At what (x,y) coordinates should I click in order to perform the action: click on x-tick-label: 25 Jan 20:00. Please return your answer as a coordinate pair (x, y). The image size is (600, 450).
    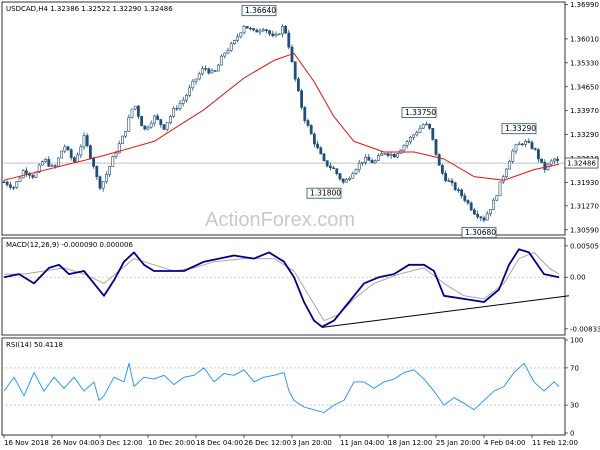
    Looking at the image, I should click on (458, 443).